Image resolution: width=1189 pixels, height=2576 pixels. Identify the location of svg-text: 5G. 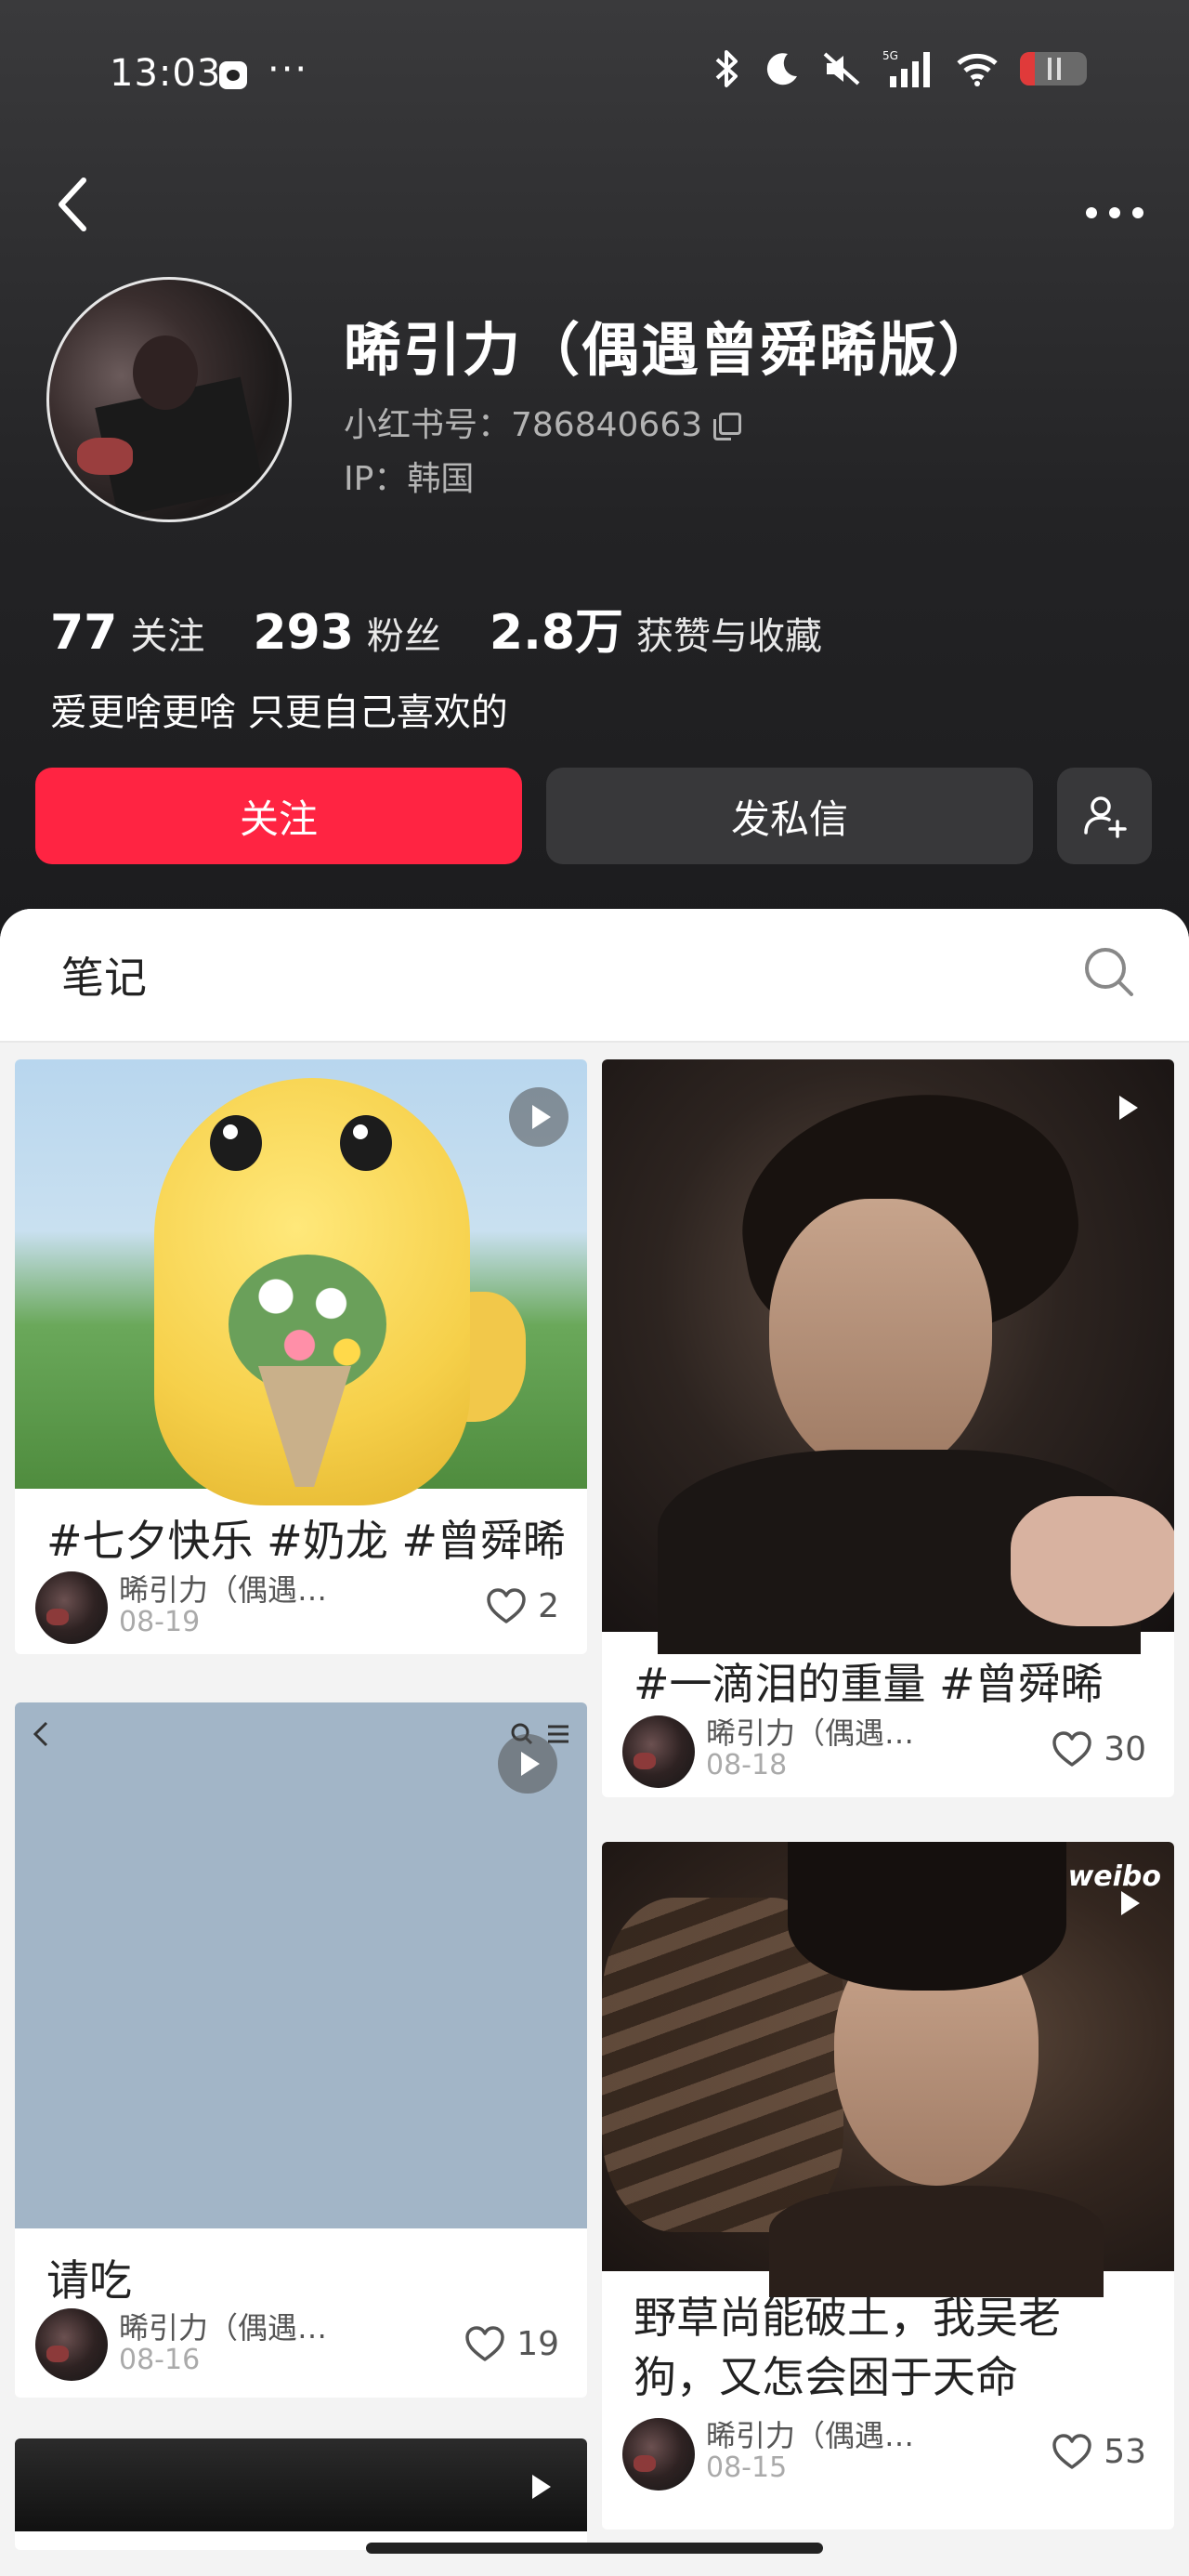
(890, 55).